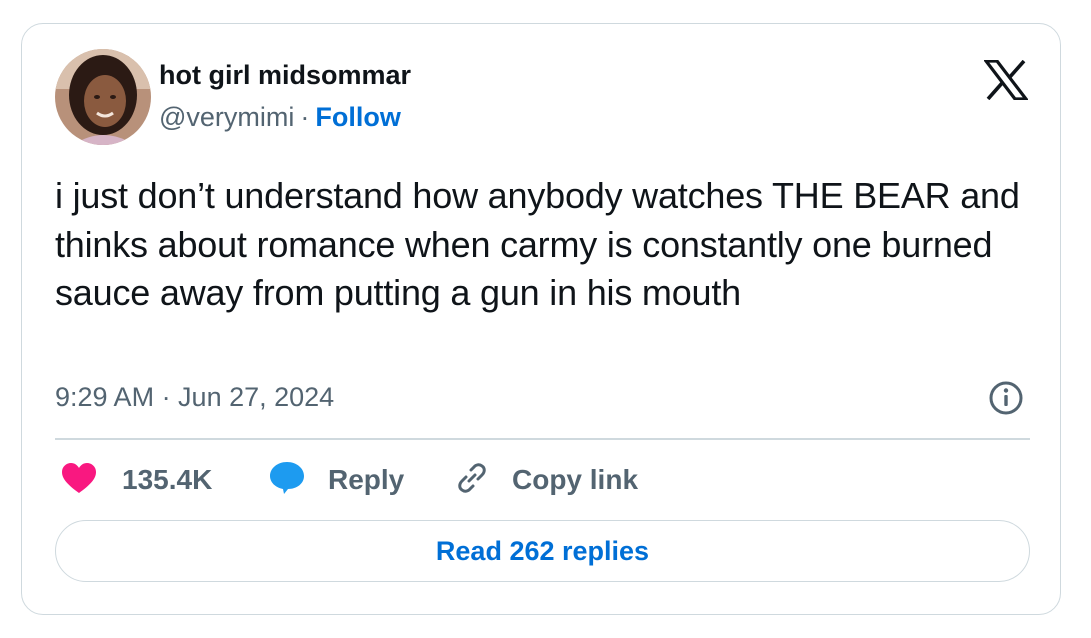  Describe the element at coordinates (472, 480) in the screenshot. I see `link-icon` at that location.